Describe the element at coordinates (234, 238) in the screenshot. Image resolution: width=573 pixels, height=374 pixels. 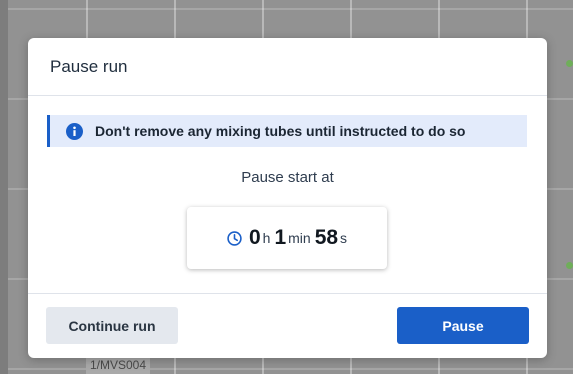
I see `clock-icon` at that location.